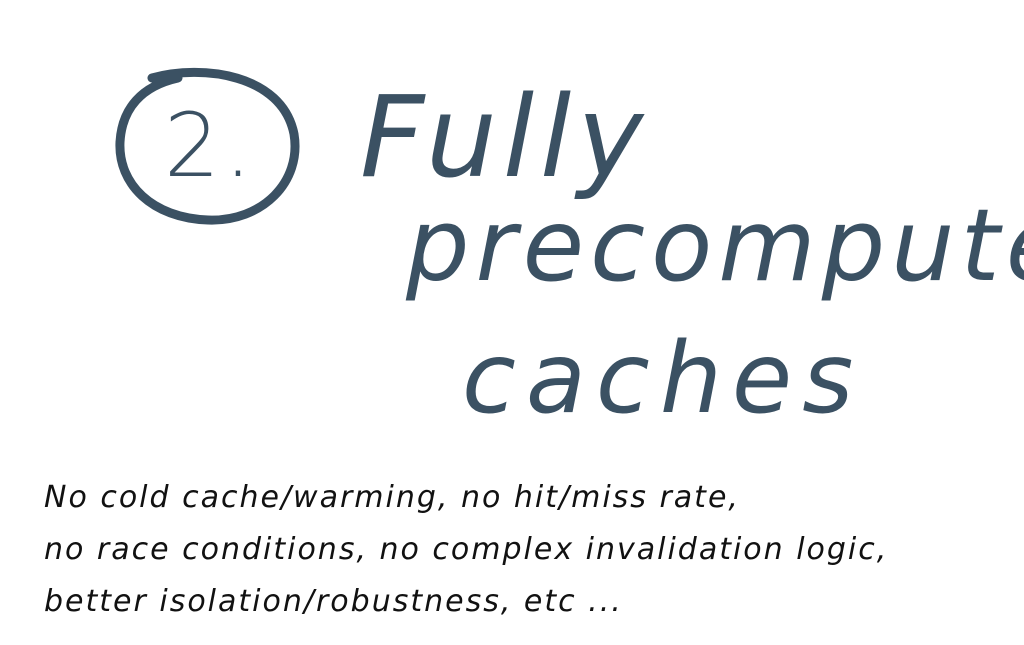 The height and width of the screenshot is (645, 1024). What do you see at coordinates (715, 245) in the screenshot?
I see `title-line-2: precomputed` at bounding box center [715, 245].